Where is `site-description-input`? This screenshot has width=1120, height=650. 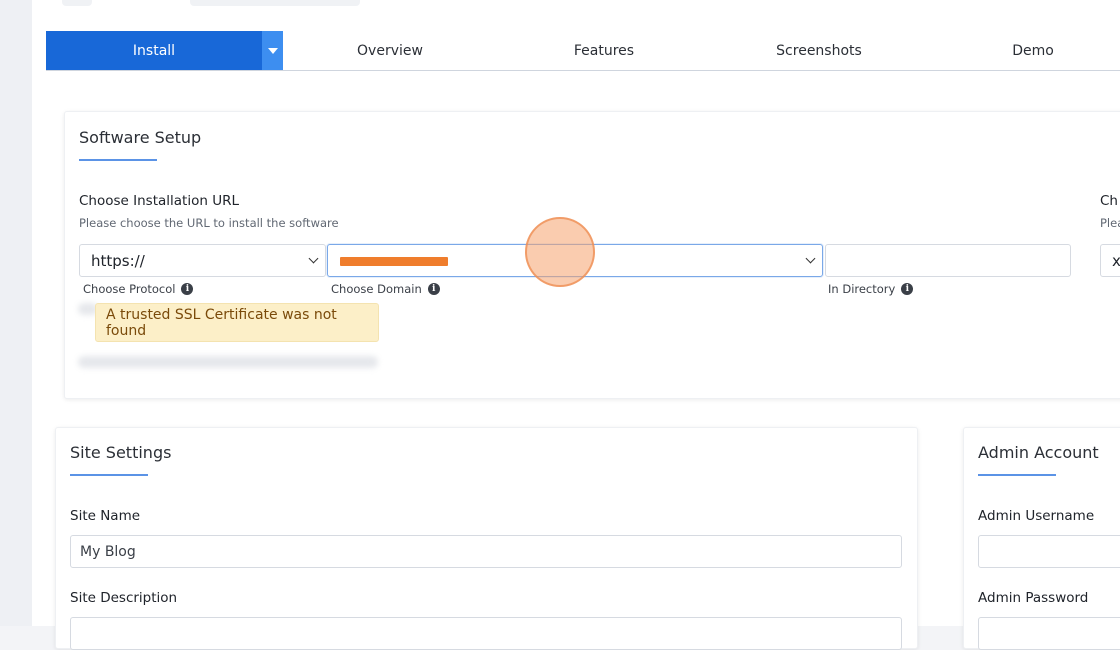
site-description-input is located at coordinates (486, 633).